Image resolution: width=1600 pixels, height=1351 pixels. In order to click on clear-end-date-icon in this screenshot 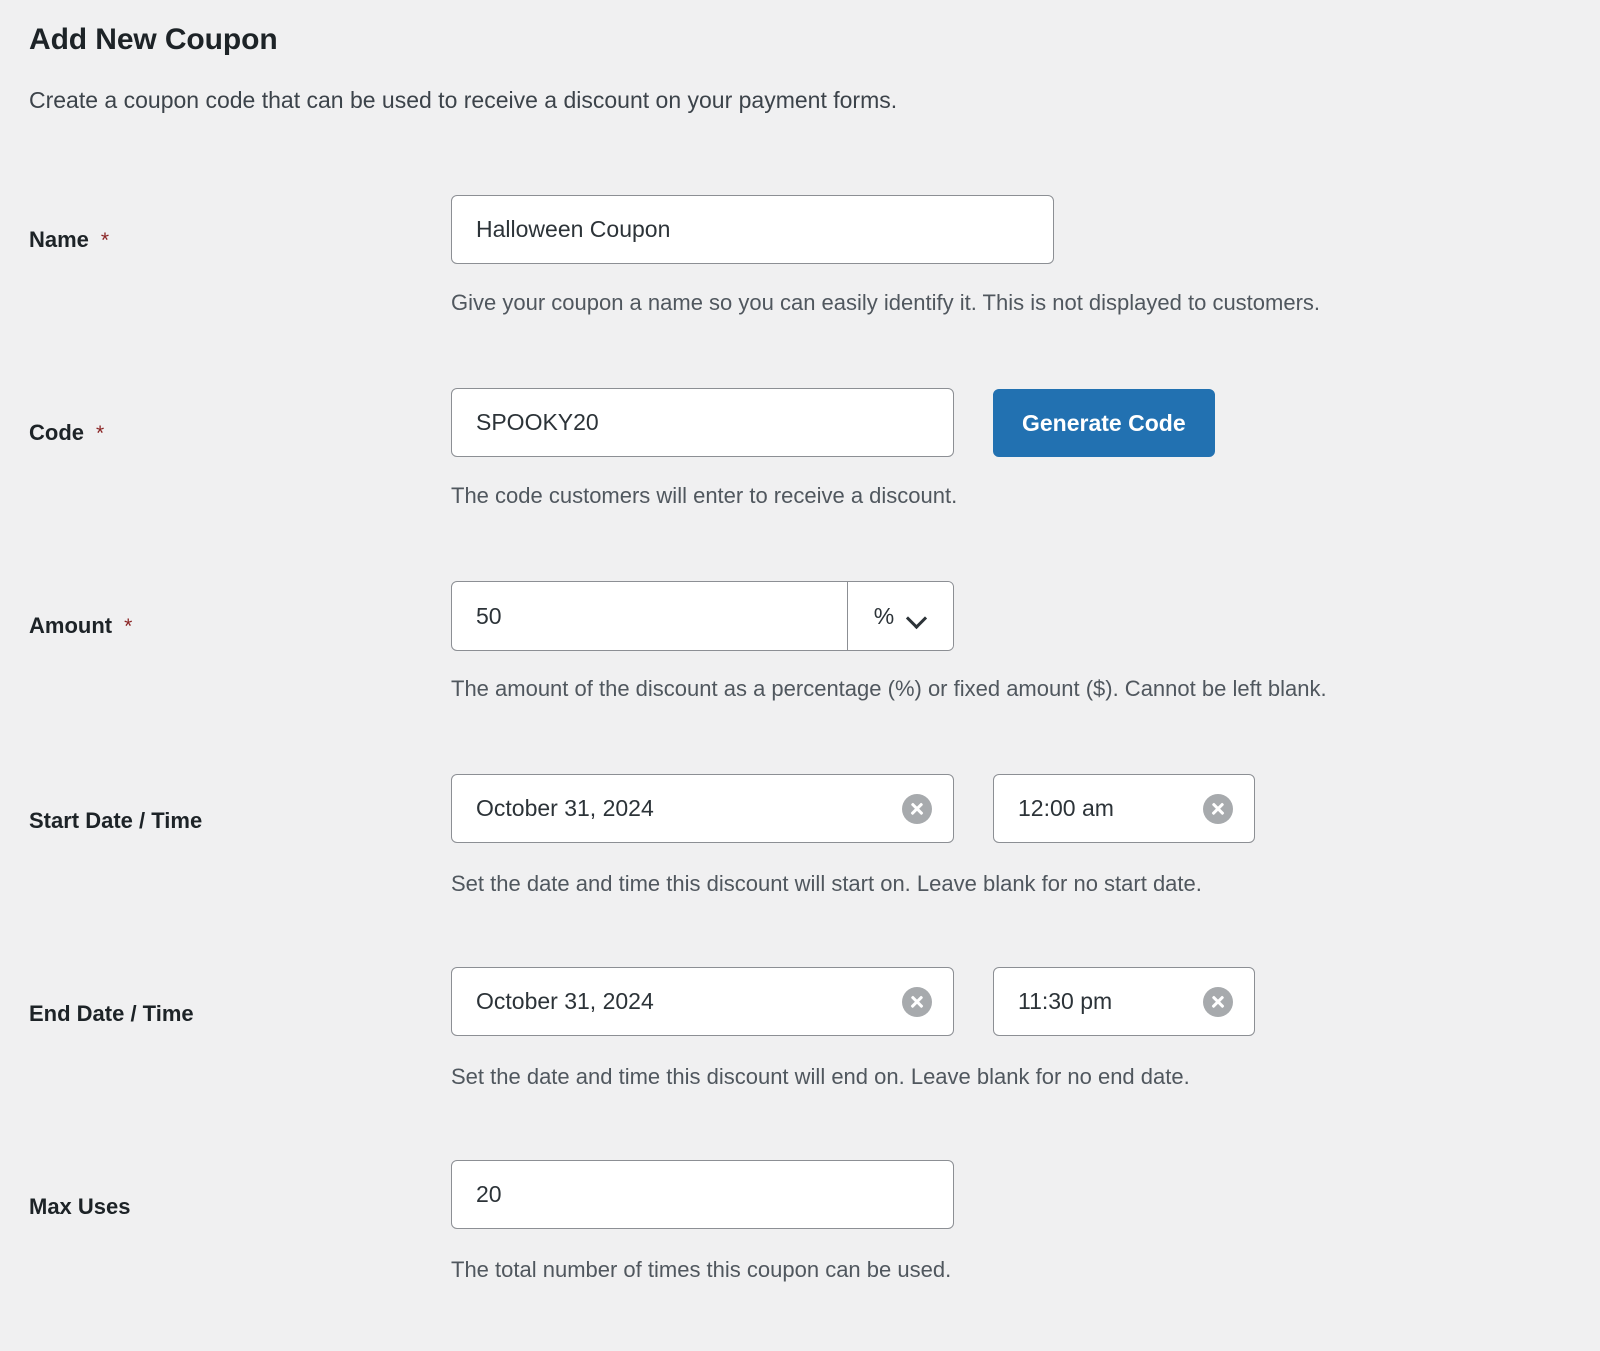, I will do `click(917, 1001)`.